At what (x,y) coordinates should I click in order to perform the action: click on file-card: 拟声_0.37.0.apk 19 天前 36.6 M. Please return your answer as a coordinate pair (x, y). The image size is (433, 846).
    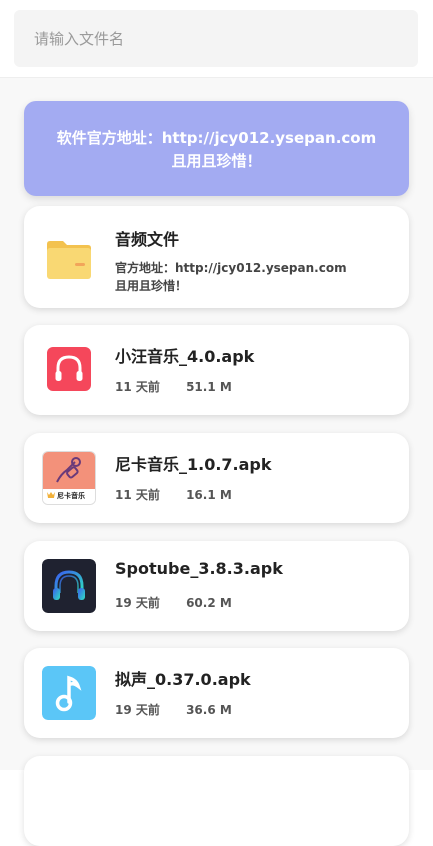
    Looking at the image, I should click on (216, 693).